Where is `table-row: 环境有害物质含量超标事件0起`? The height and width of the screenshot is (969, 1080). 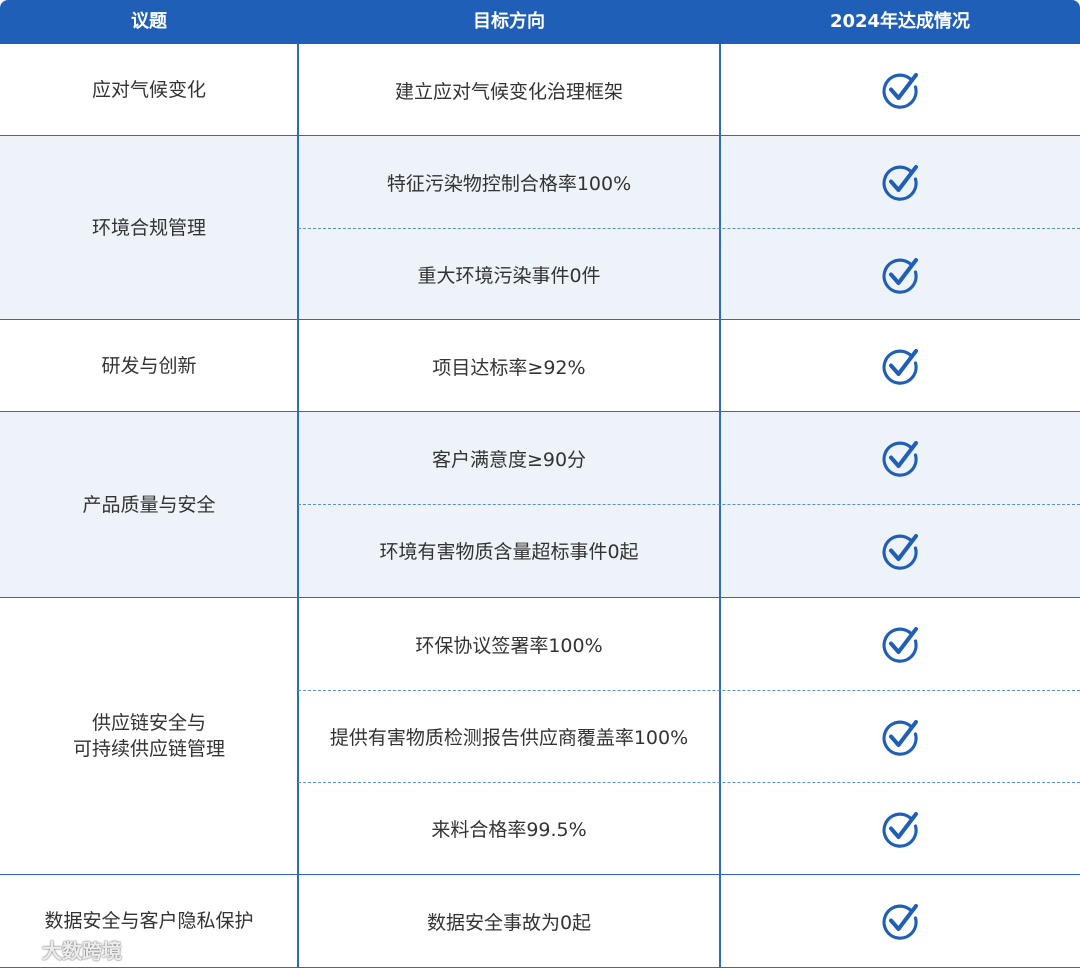 table-row: 环境有害物质含量超标事件0起 is located at coordinates (689, 550).